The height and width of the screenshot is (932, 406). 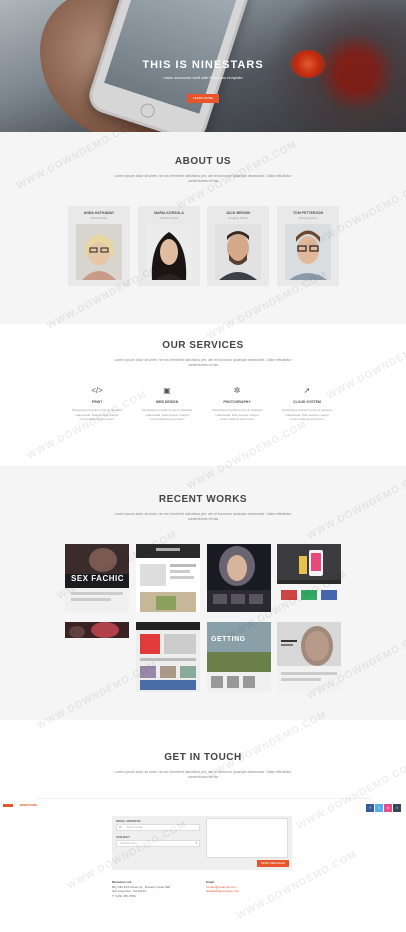 What do you see at coordinates (124, 895) in the screenshot?
I see `address-line: T: (123) 456-7890` at bounding box center [124, 895].